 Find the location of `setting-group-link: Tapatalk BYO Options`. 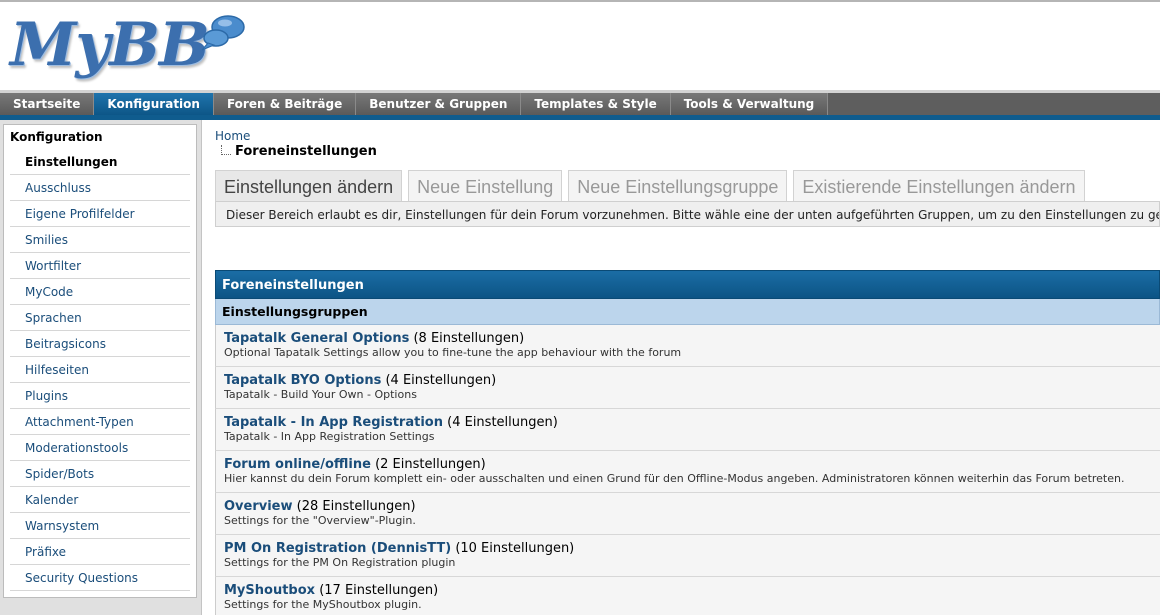

setting-group-link: Tapatalk BYO Options is located at coordinates (302, 380).